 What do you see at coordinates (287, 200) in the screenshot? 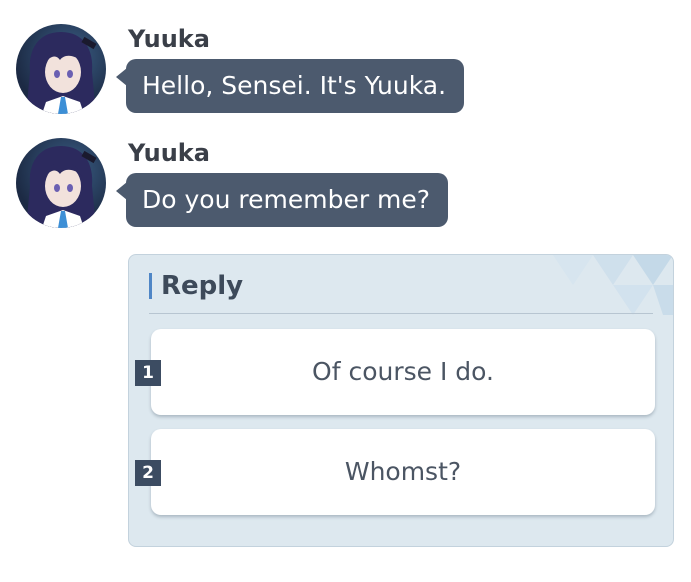
I see `message-bubble: Do you remember me?` at bounding box center [287, 200].